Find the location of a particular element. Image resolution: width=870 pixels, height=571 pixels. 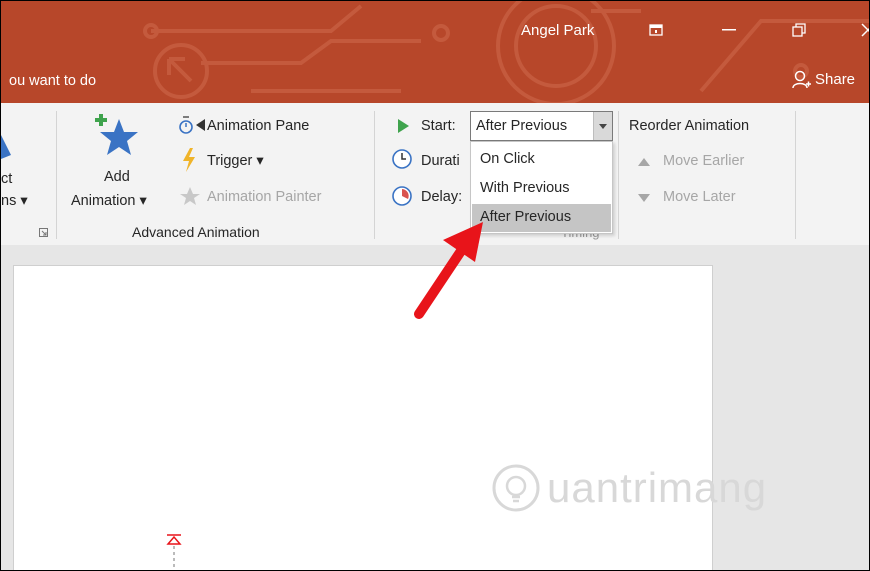

share-label: Share is located at coordinates (835, 79).